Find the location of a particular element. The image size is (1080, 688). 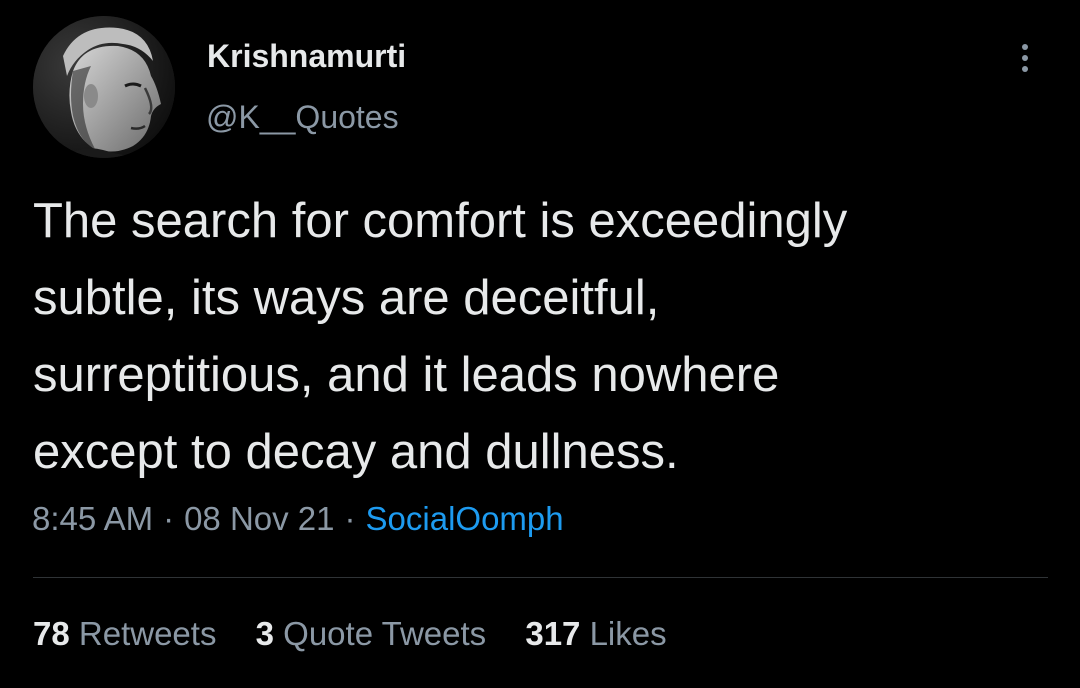

more-vertical-icon is located at coordinates (1025, 58).